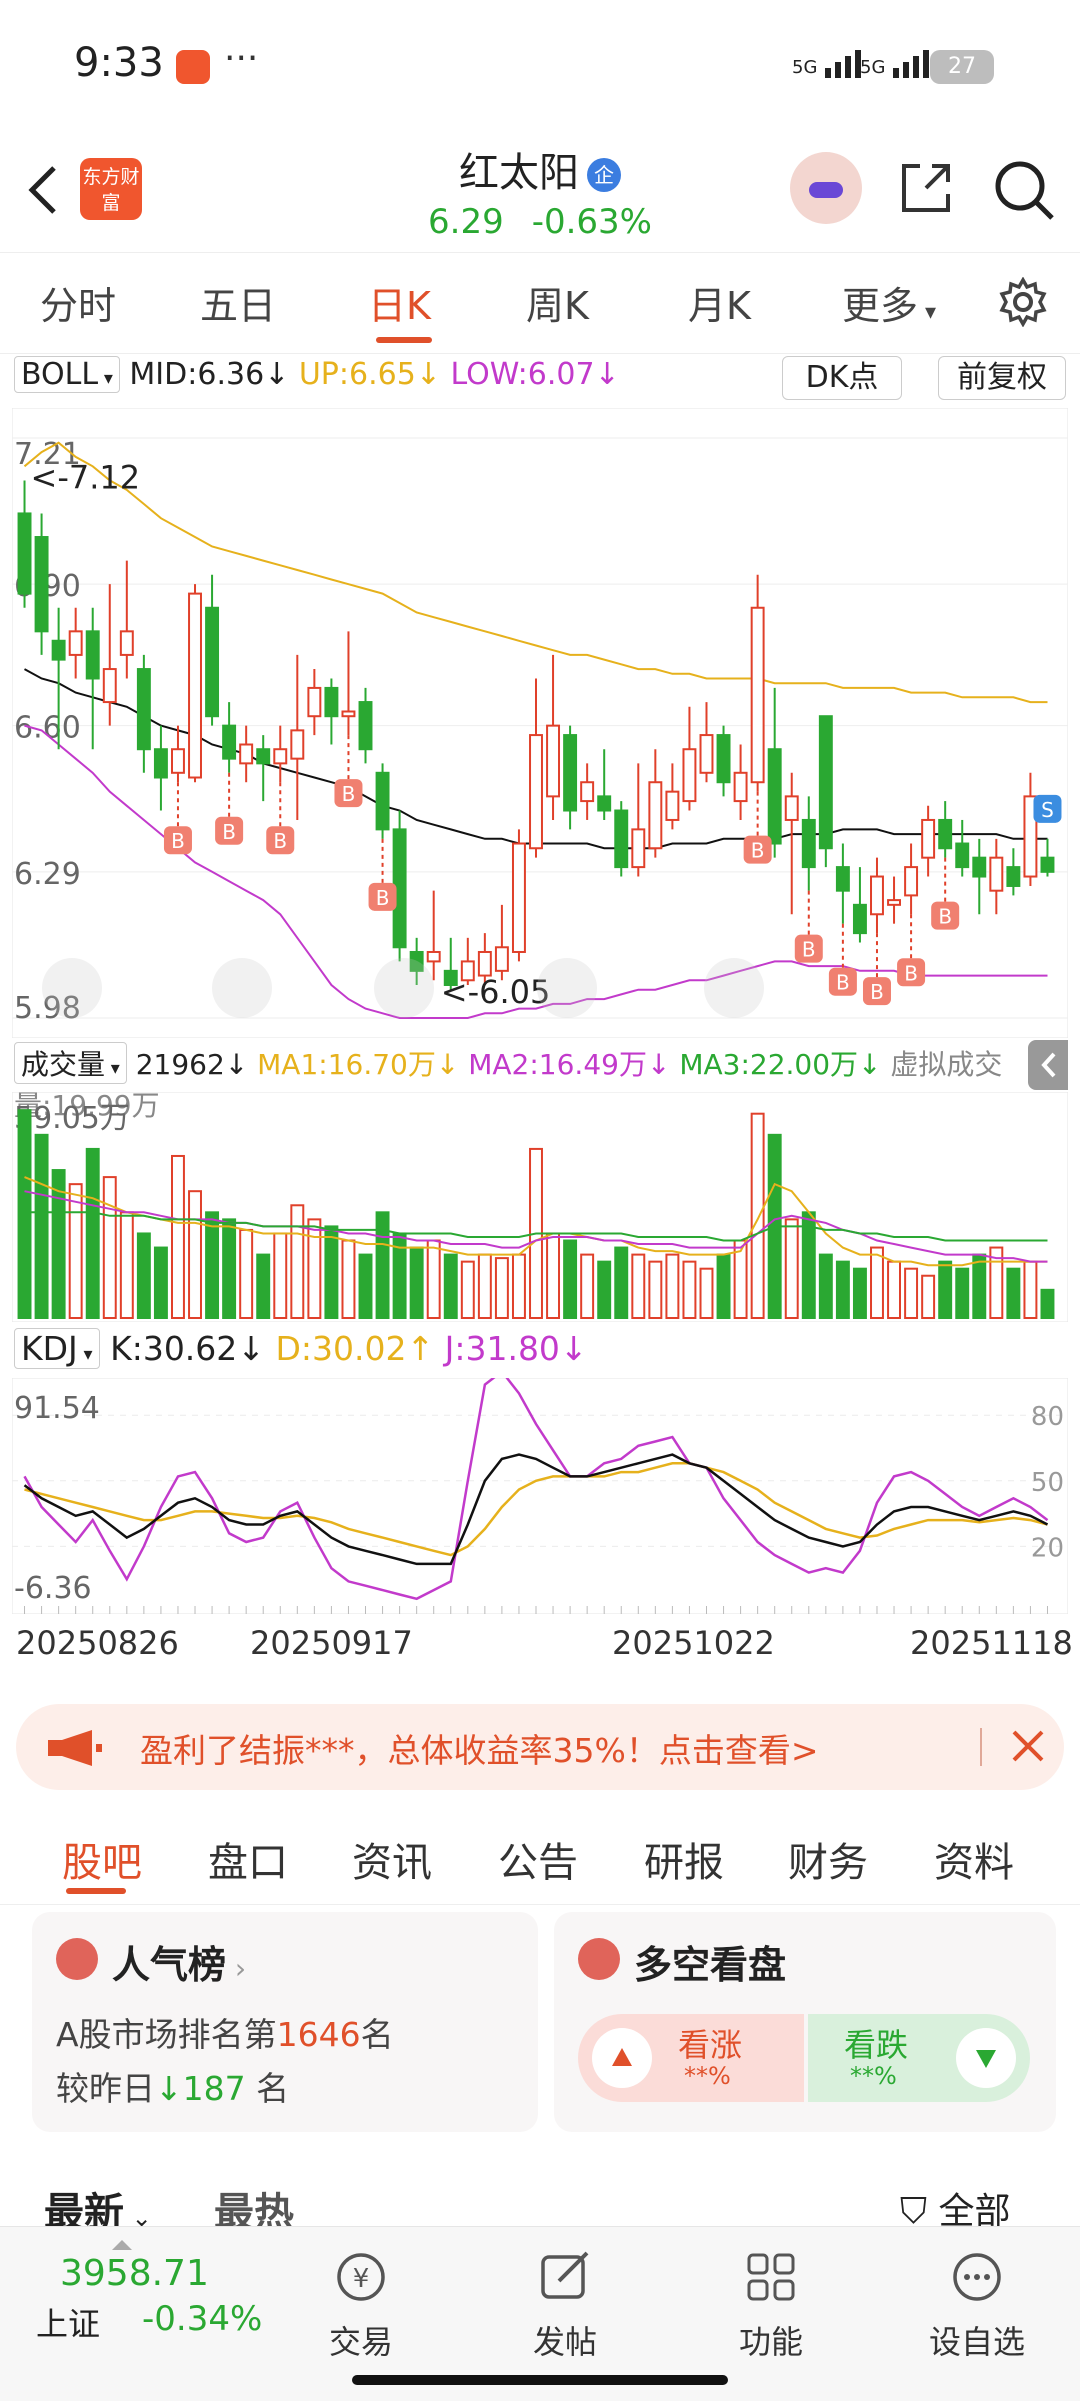  Describe the element at coordinates (1028, 1746) in the screenshot. I see `promo-close-button` at that location.